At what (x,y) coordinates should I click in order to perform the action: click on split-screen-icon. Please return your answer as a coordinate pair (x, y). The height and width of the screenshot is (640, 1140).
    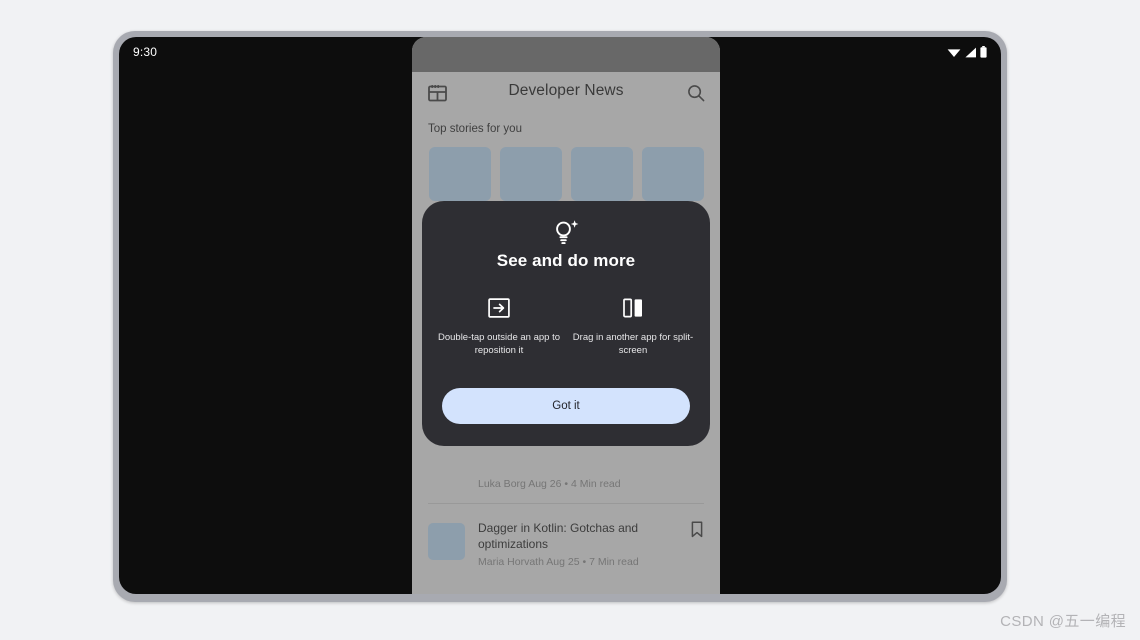
    Looking at the image, I should click on (633, 308).